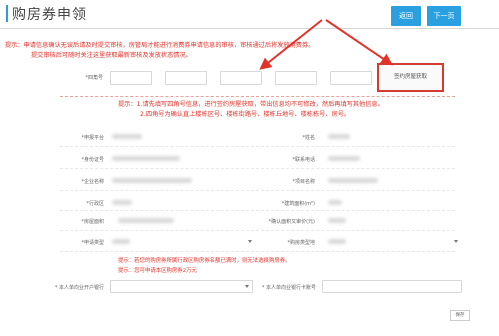 This screenshot has width=499, height=336. I want to click on arrow-to-lookup-button, so click(359, 42).